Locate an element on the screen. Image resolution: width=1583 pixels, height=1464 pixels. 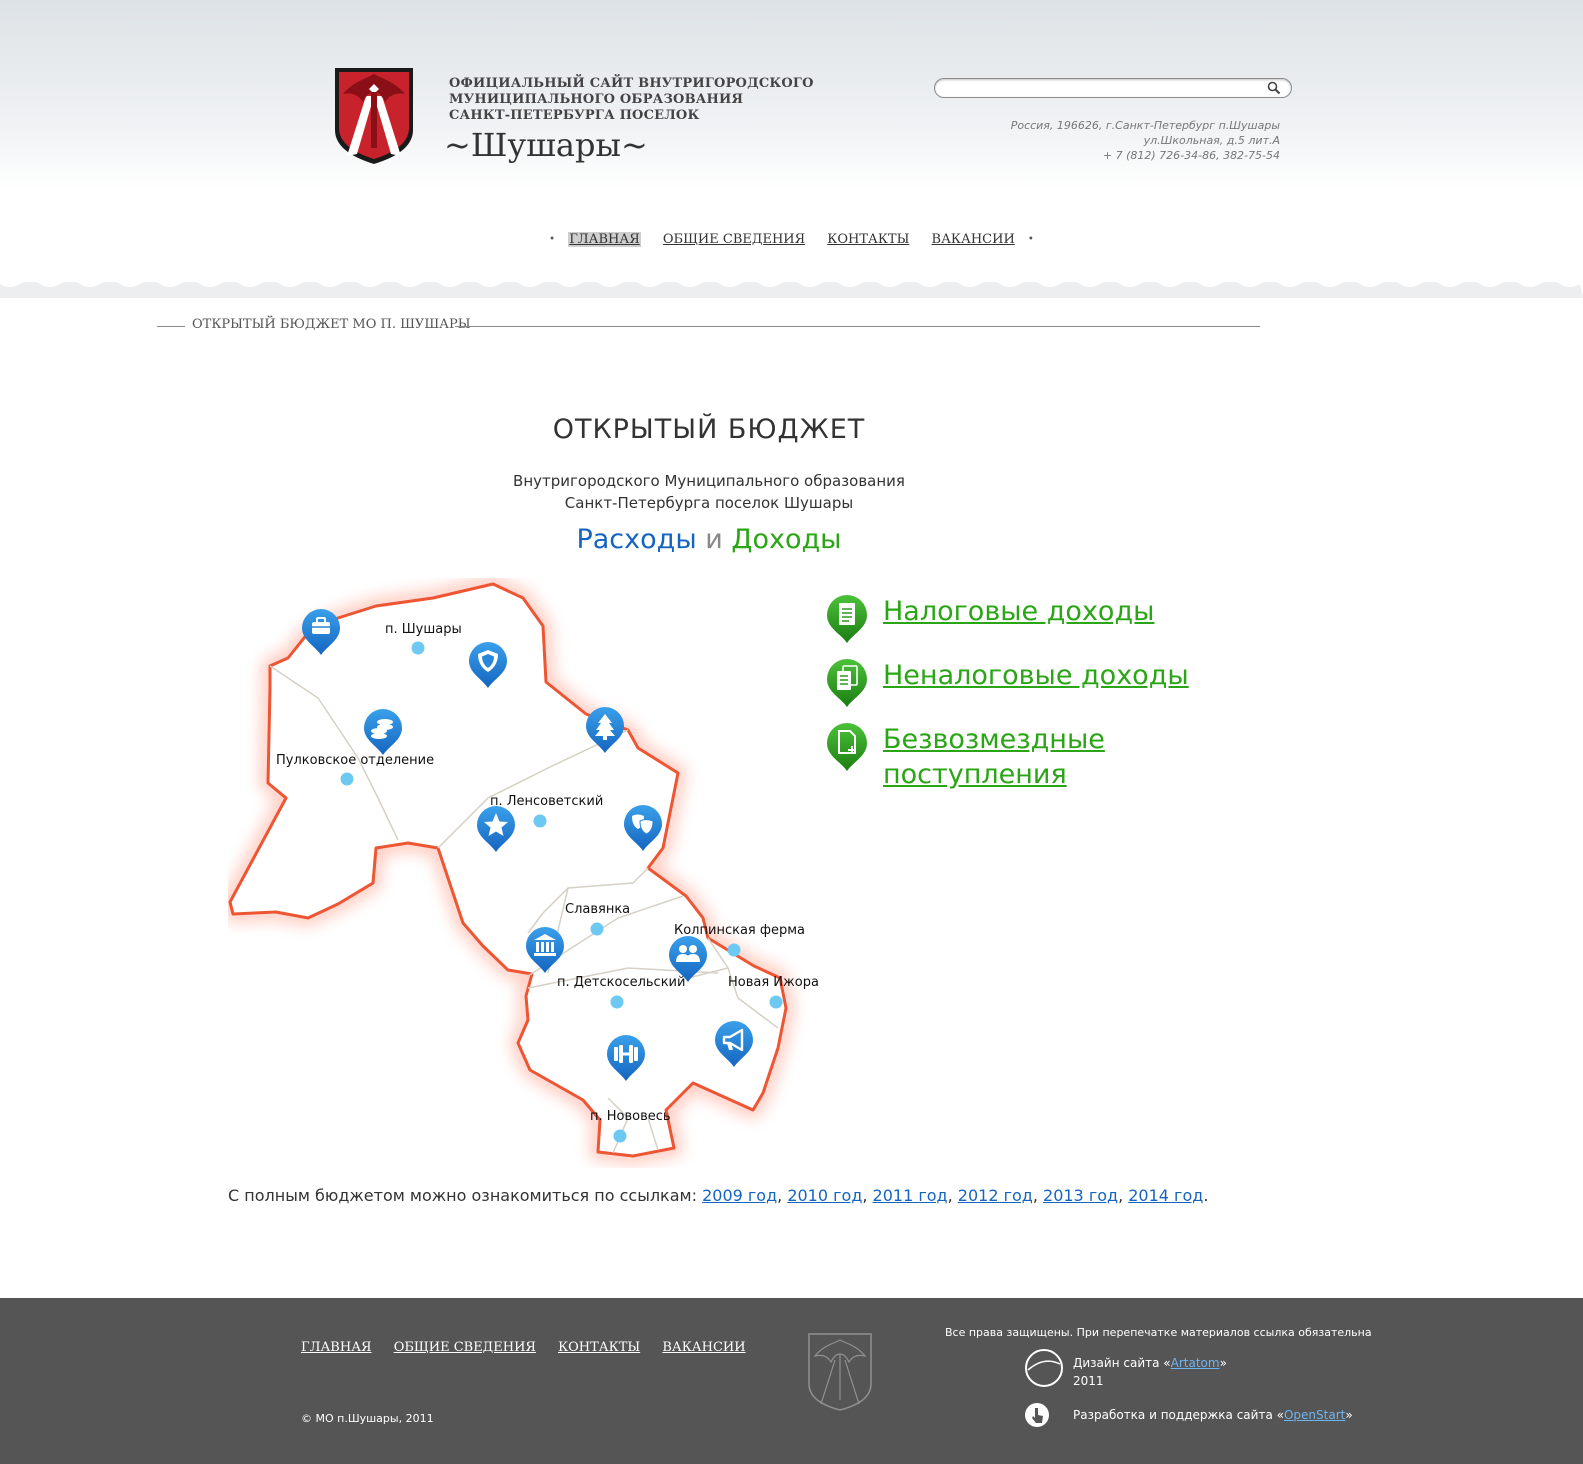
nav-item-general-info: ОБЩИЕ СВЕДЕНИЯ is located at coordinates (734, 239).